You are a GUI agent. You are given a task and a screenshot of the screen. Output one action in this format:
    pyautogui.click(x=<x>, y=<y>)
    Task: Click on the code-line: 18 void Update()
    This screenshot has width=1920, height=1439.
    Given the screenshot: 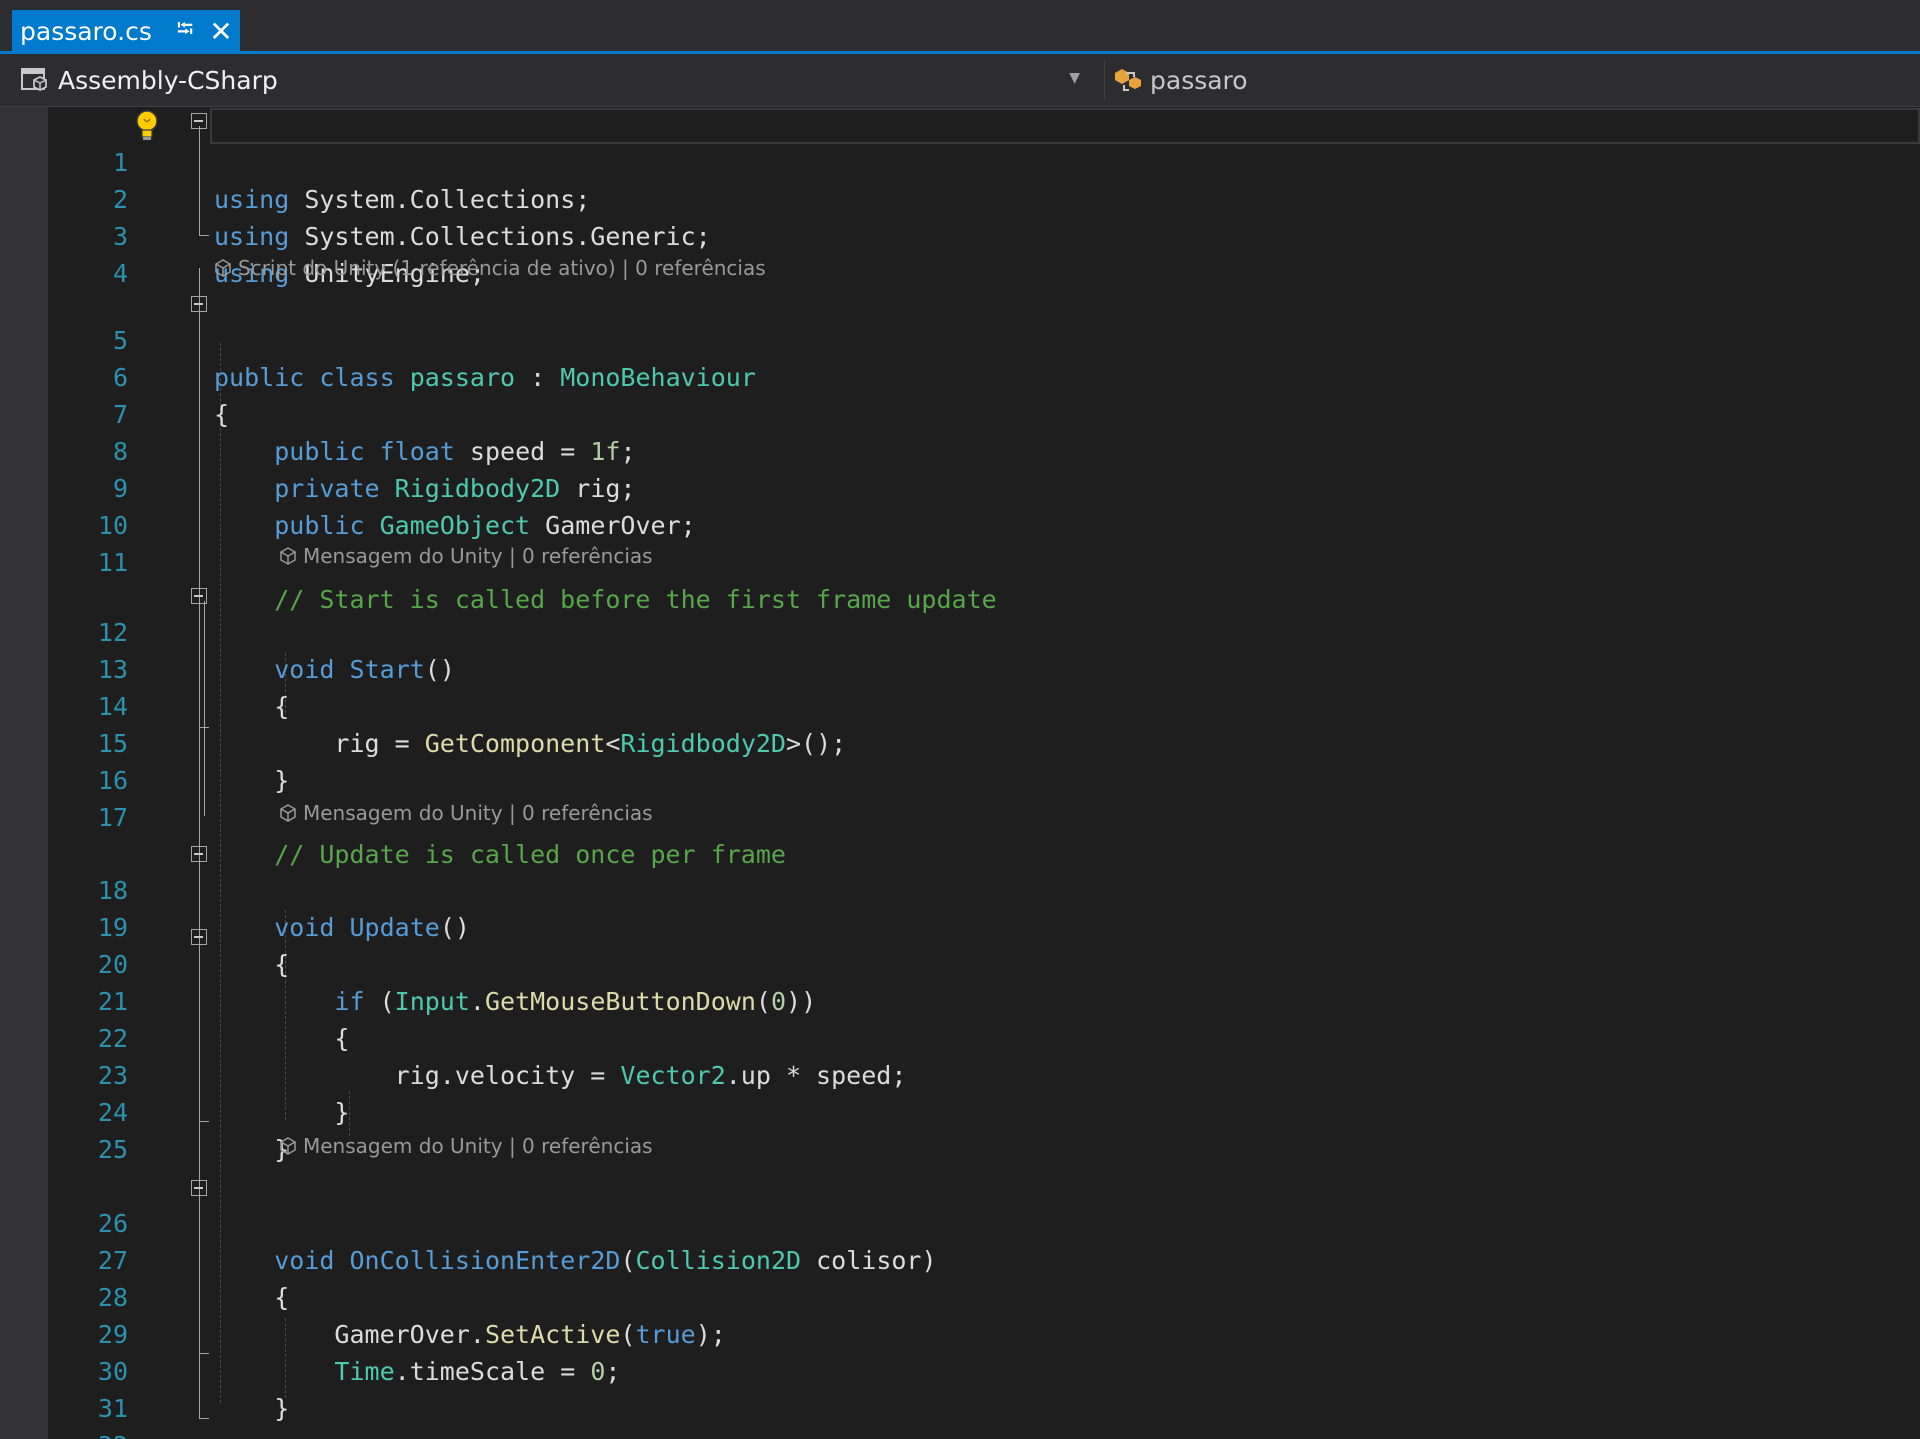 What is the action you would take?
    pyautogui.click(x=960, y=888)
    